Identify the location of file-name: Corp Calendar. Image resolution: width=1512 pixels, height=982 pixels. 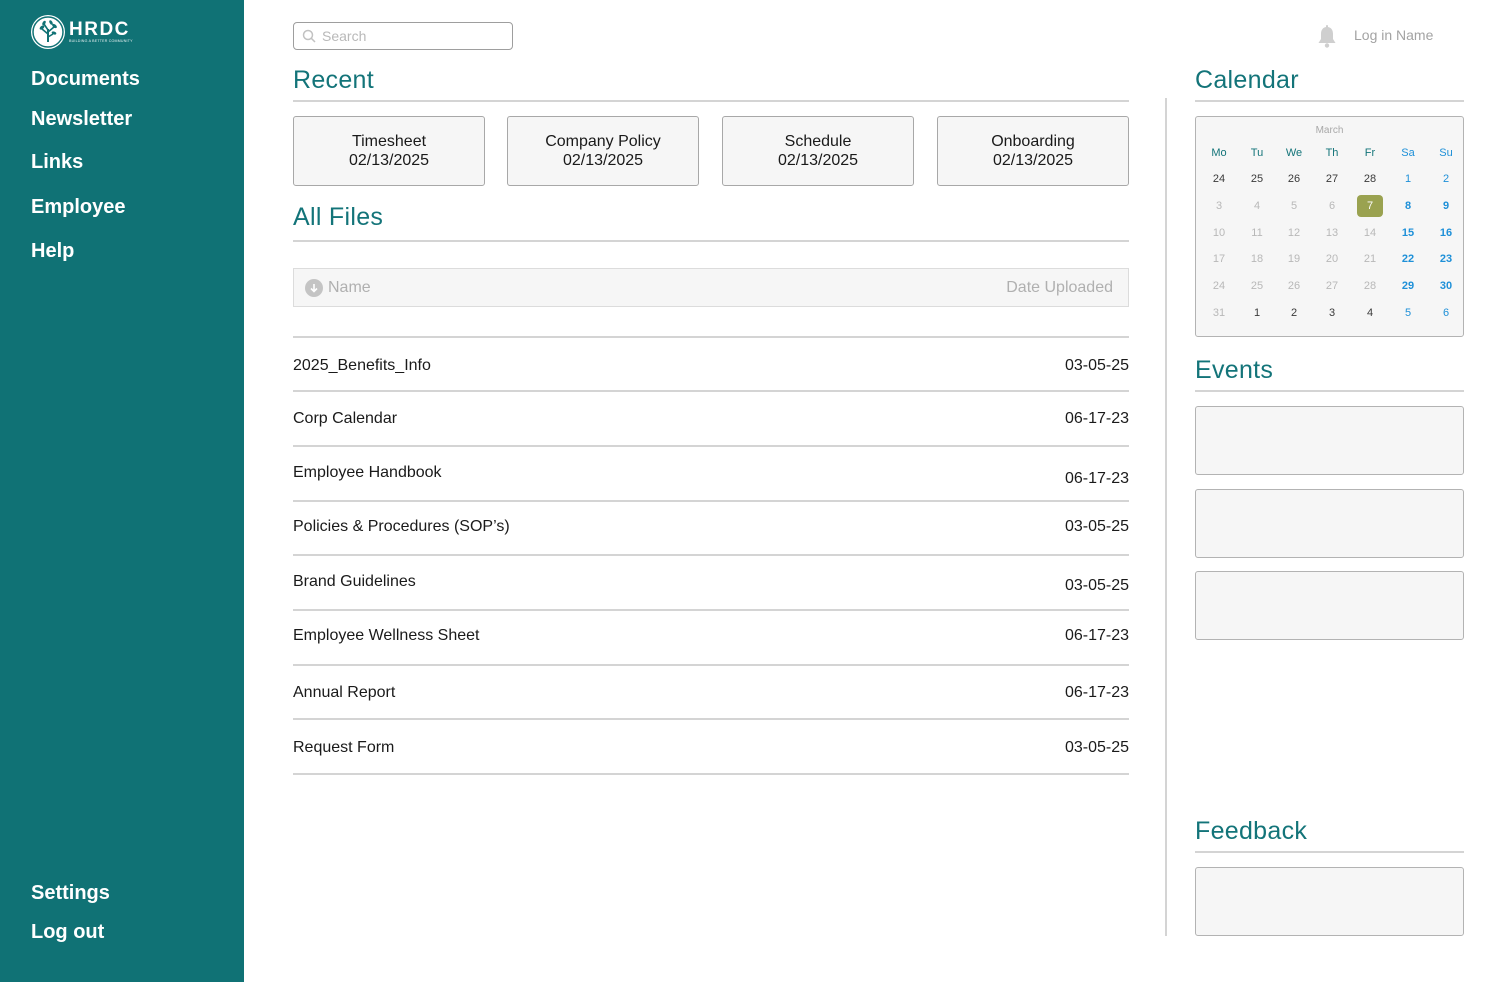
(345, 418).